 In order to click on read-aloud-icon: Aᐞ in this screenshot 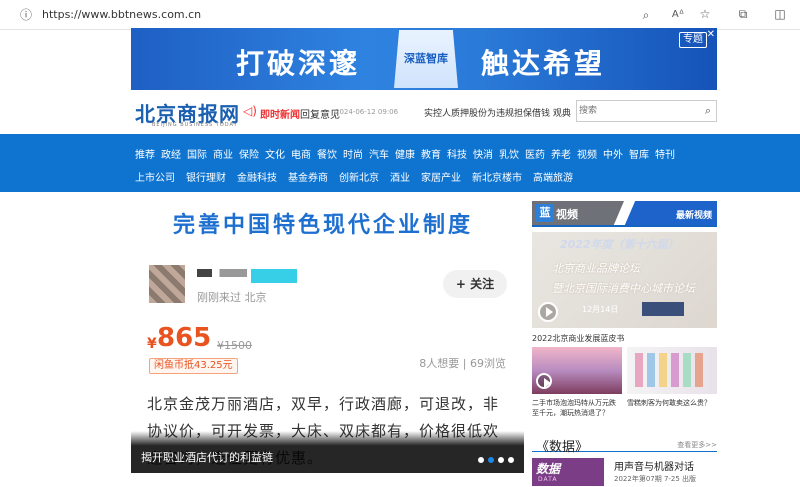, I will do `click(678, 16)`.